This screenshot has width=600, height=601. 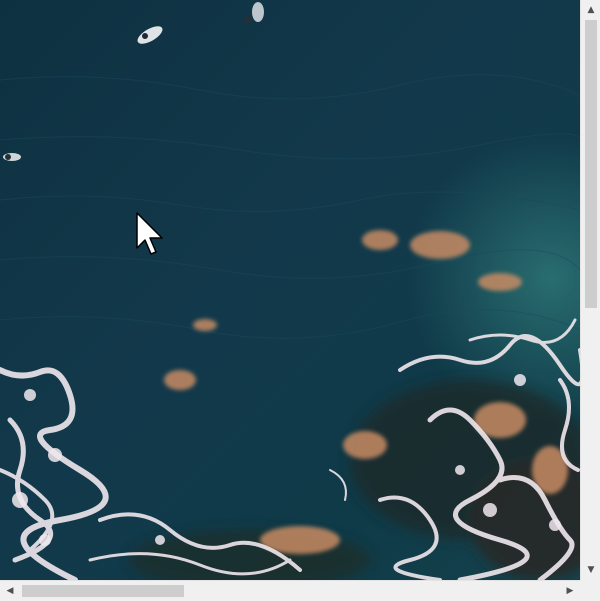 I want to click on scroll-down-arrow-icon: ▼, so click(x=590, y=570).